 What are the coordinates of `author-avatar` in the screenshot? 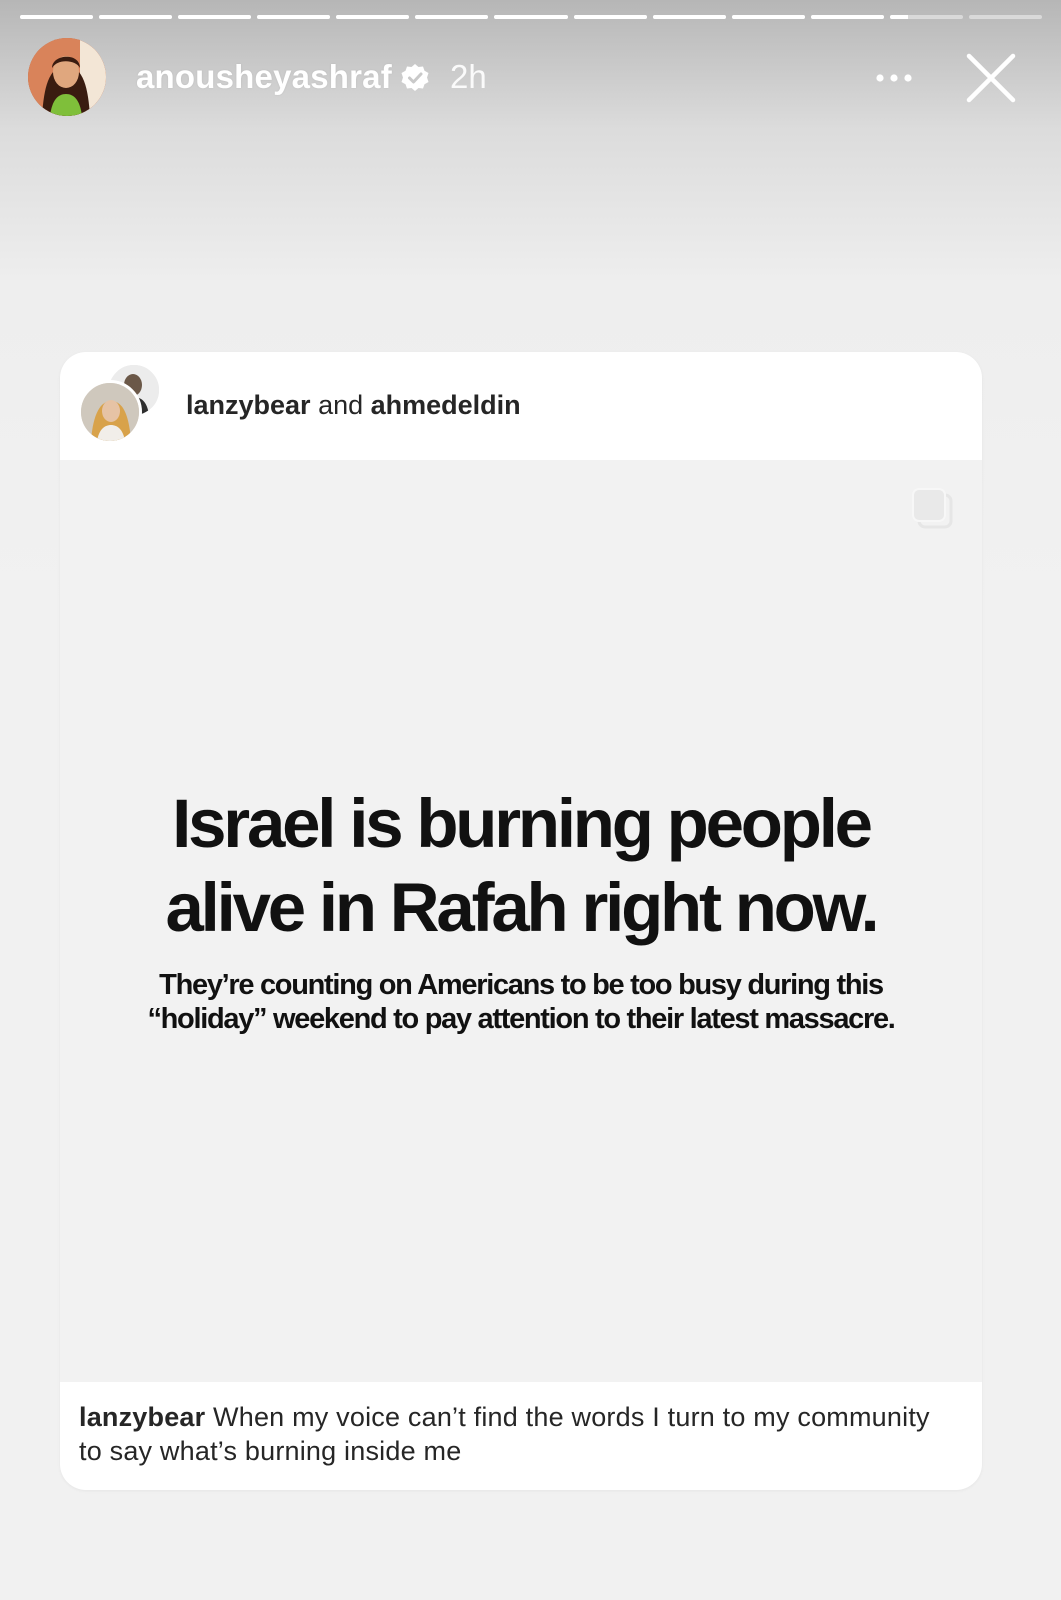 It's located at (67, 77).